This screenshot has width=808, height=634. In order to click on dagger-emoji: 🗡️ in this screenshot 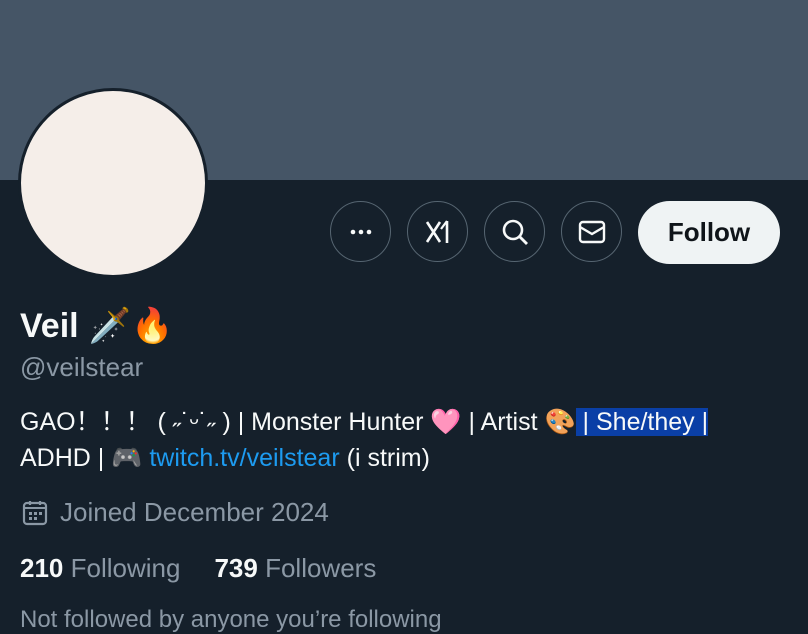, I will do `click(109, 326)`.